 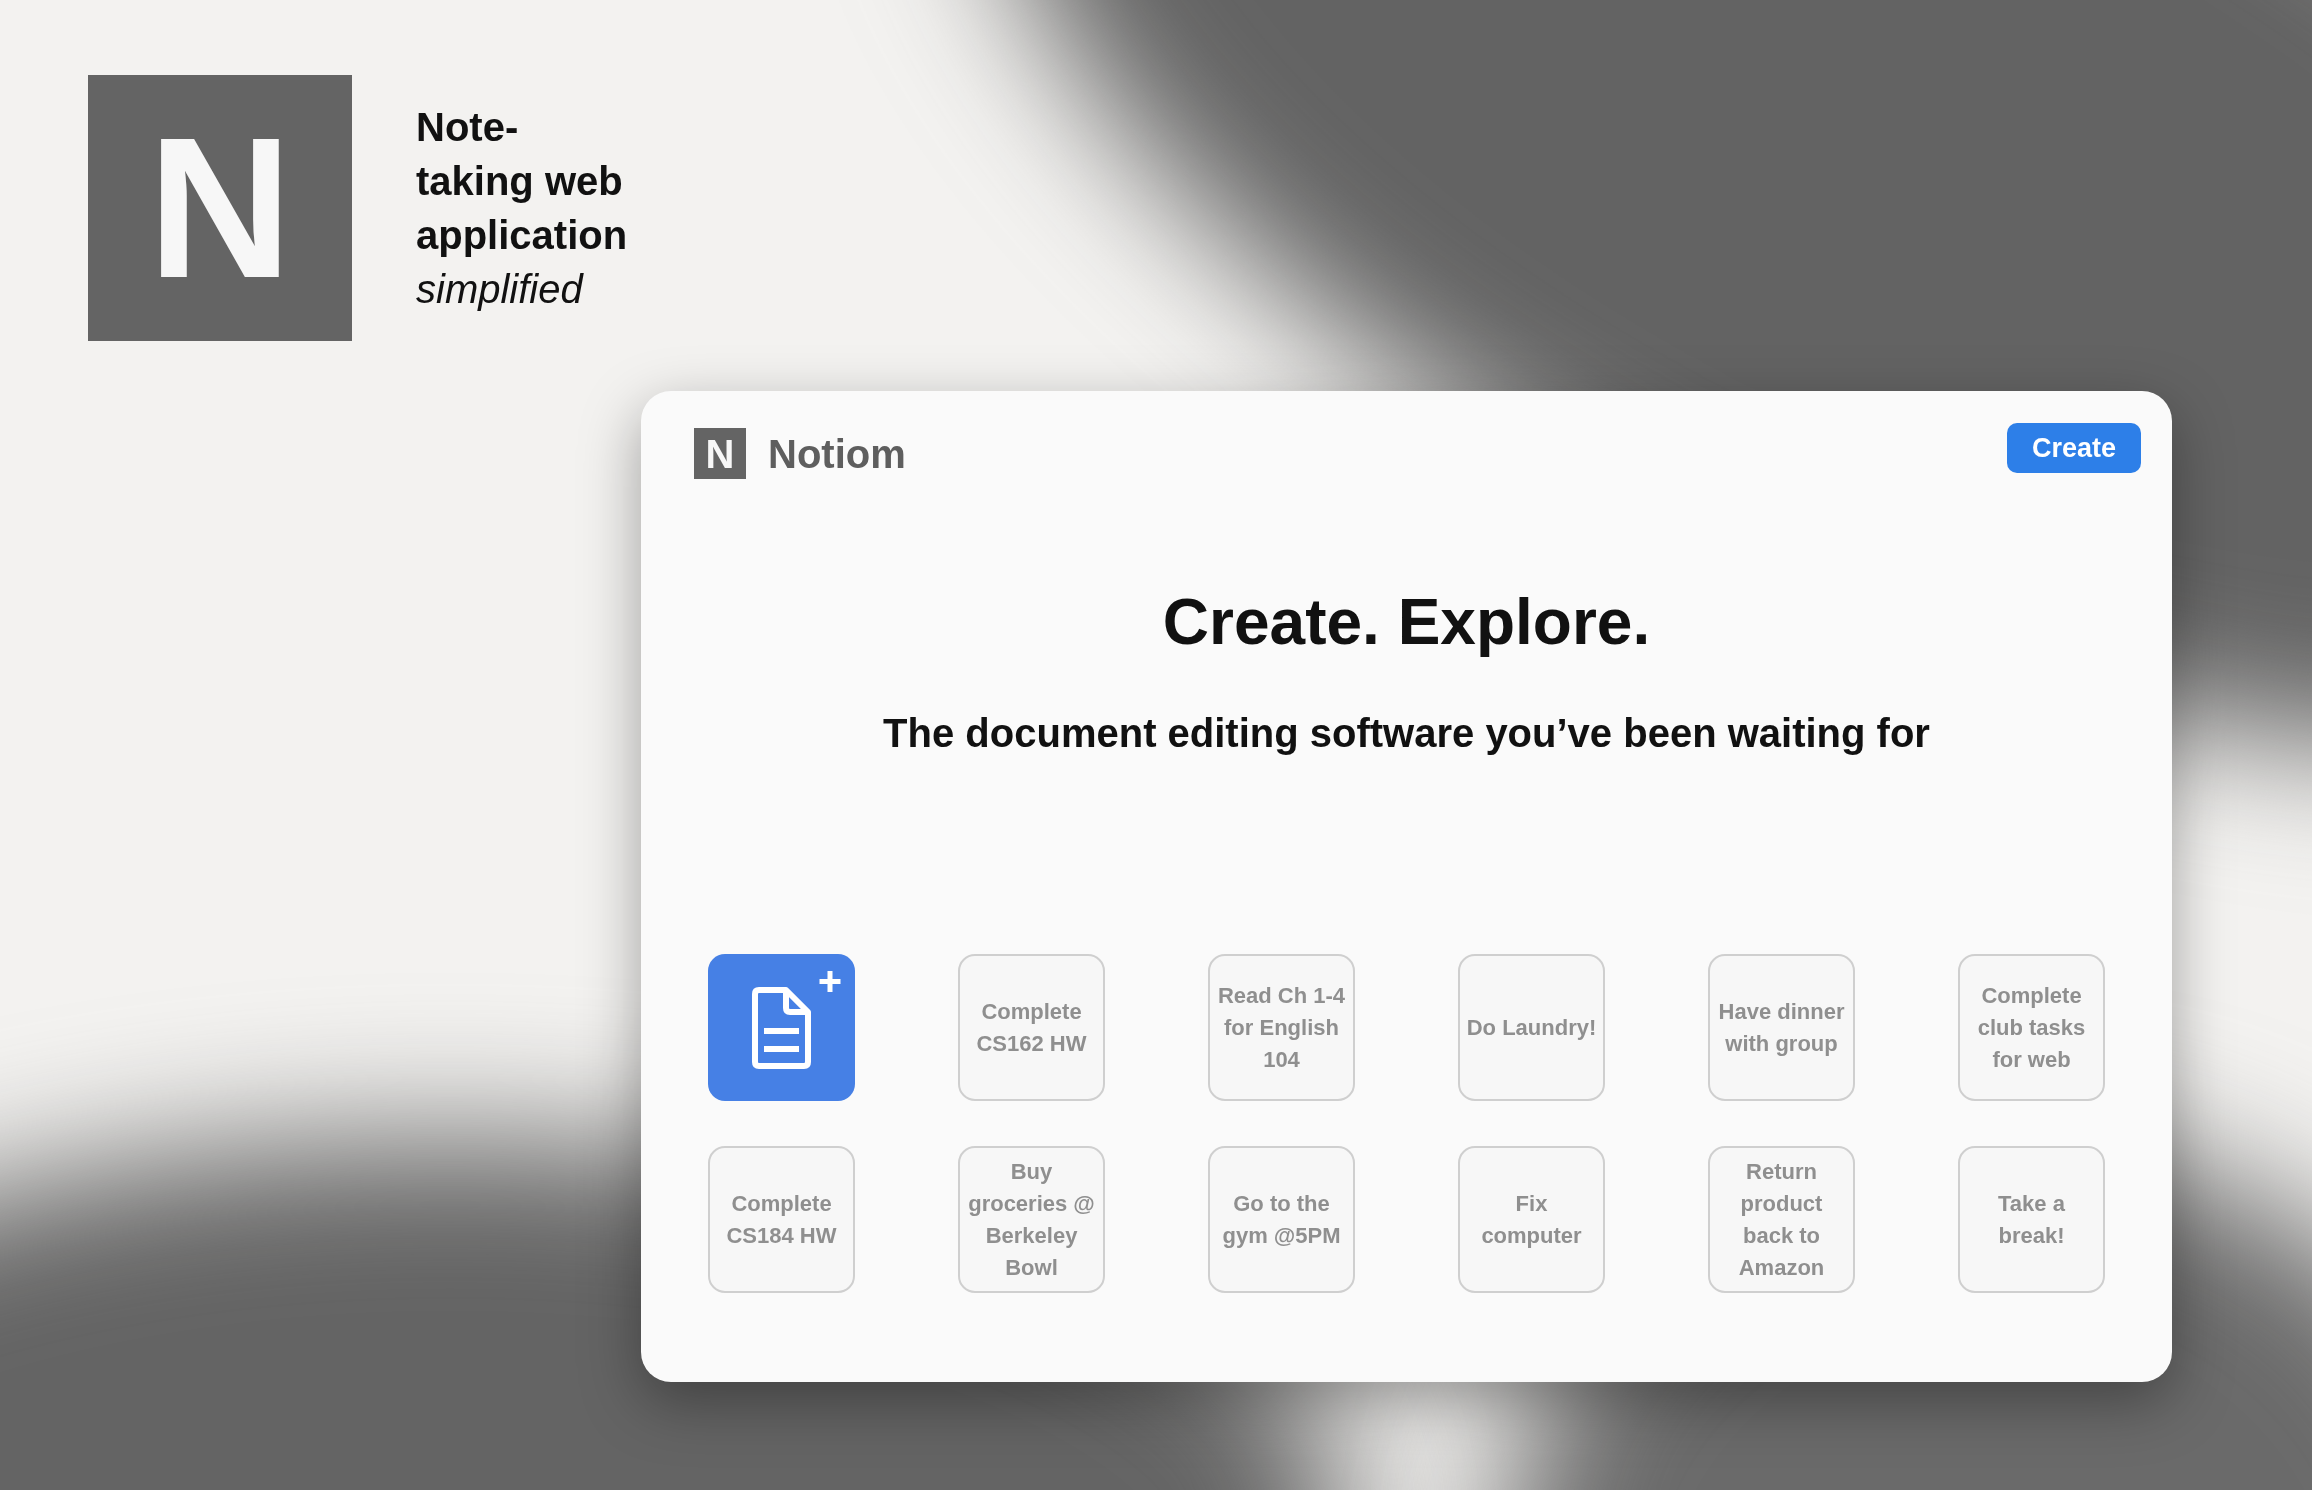 I want to click on note-tile: Take a break!, so click(x=2031, y=1219).